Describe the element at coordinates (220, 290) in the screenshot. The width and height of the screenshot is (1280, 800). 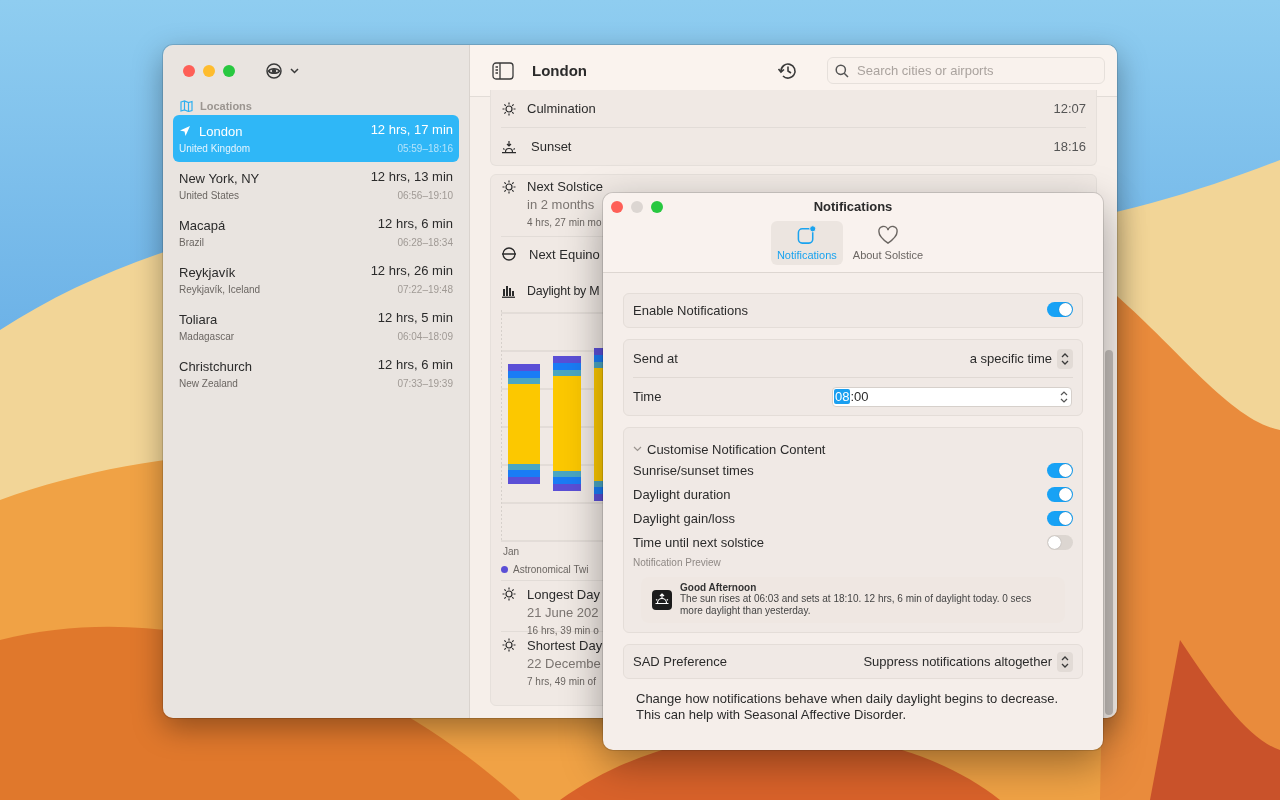
I see `region-label: Reykjavík, Iceland` at that location.